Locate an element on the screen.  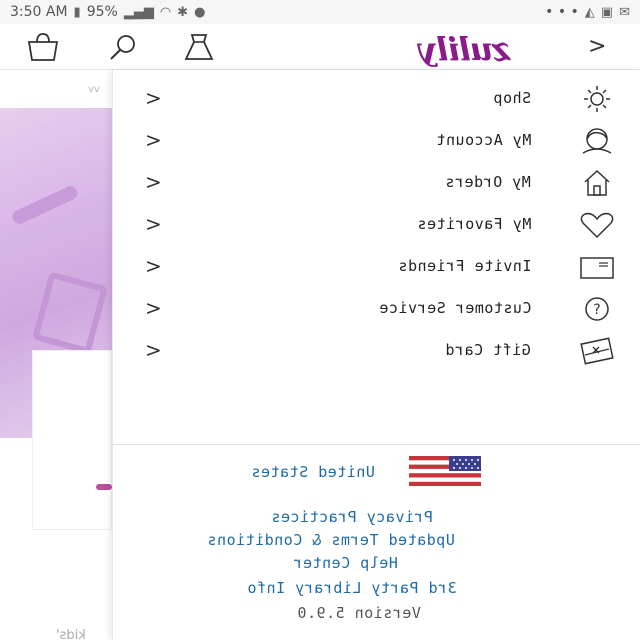
question-icon: ? is located at coordinates (597, 309).